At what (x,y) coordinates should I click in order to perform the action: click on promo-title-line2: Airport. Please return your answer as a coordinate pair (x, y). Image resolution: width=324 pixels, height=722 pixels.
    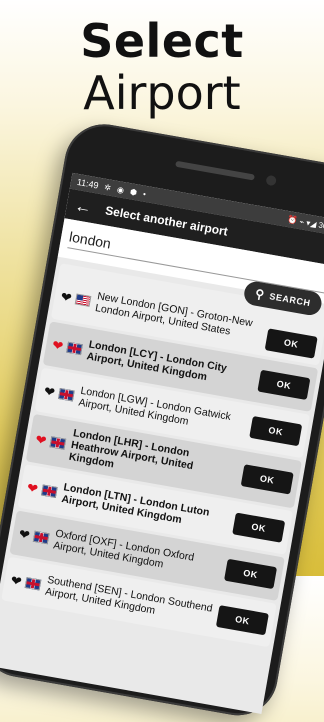
    Looking at the image, I should click on (162, 93).